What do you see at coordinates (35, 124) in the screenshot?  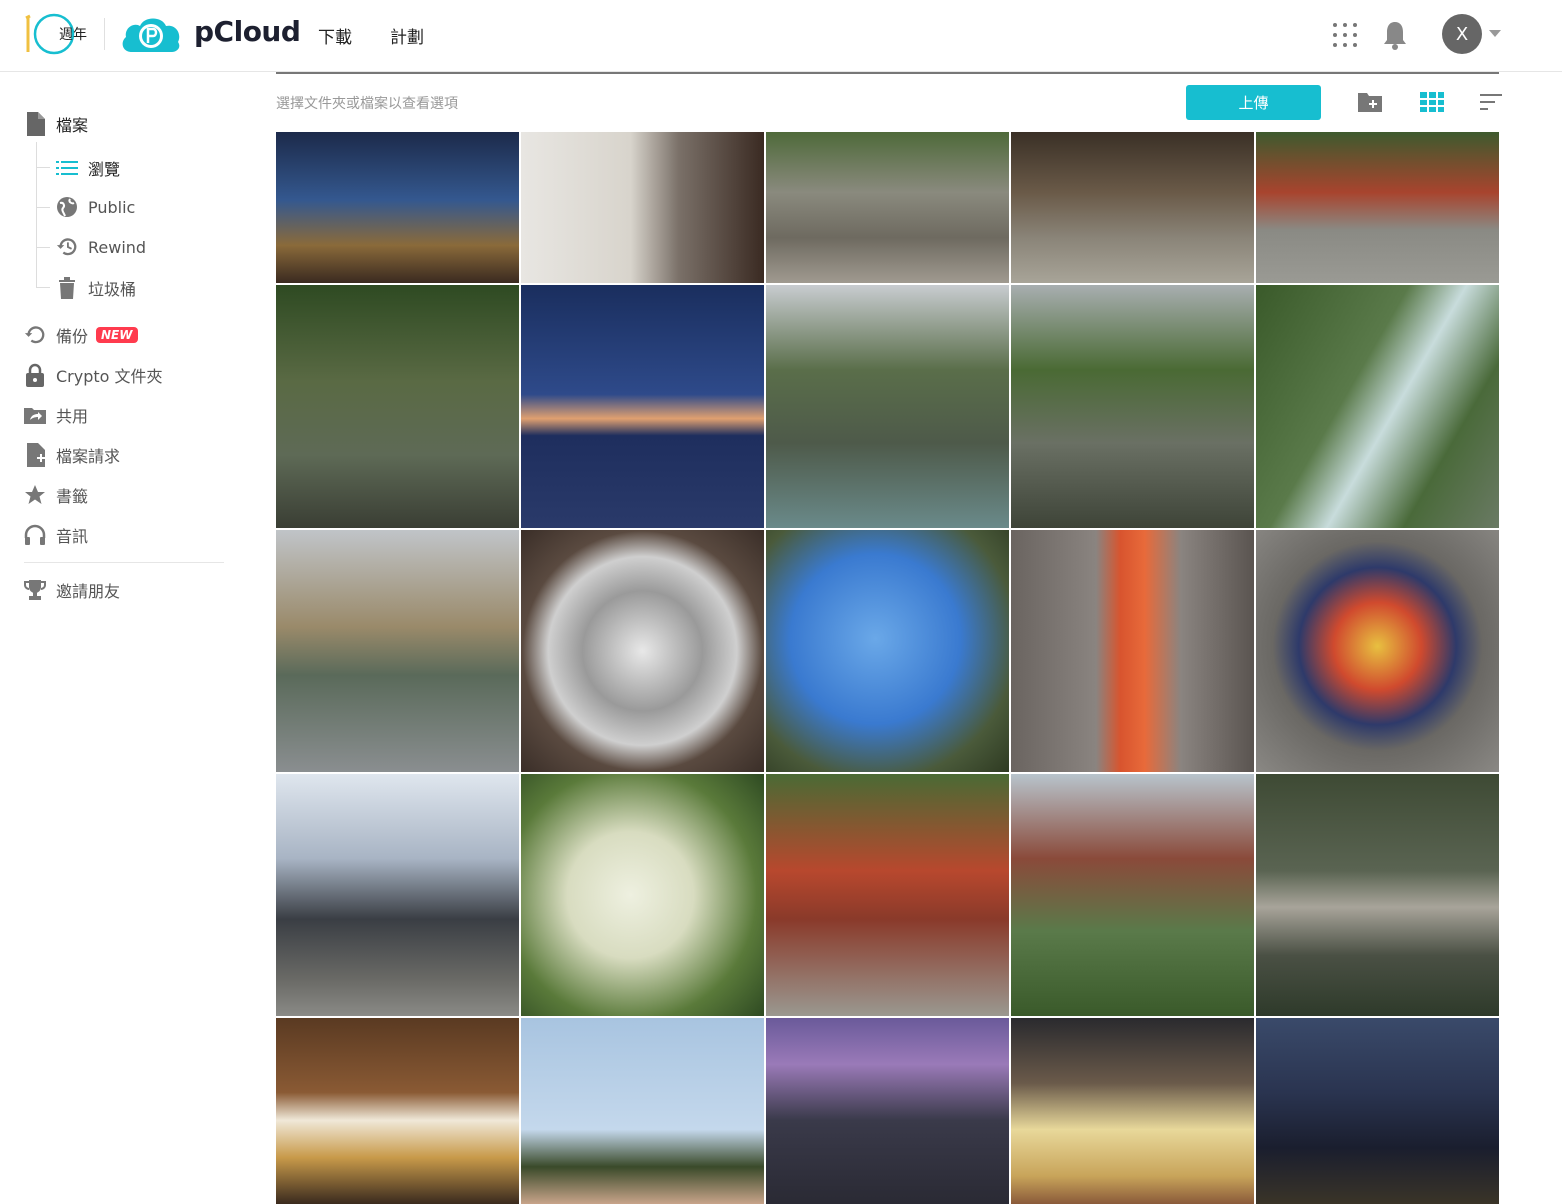 I see `file-icon` at bounding box center [35, 124].